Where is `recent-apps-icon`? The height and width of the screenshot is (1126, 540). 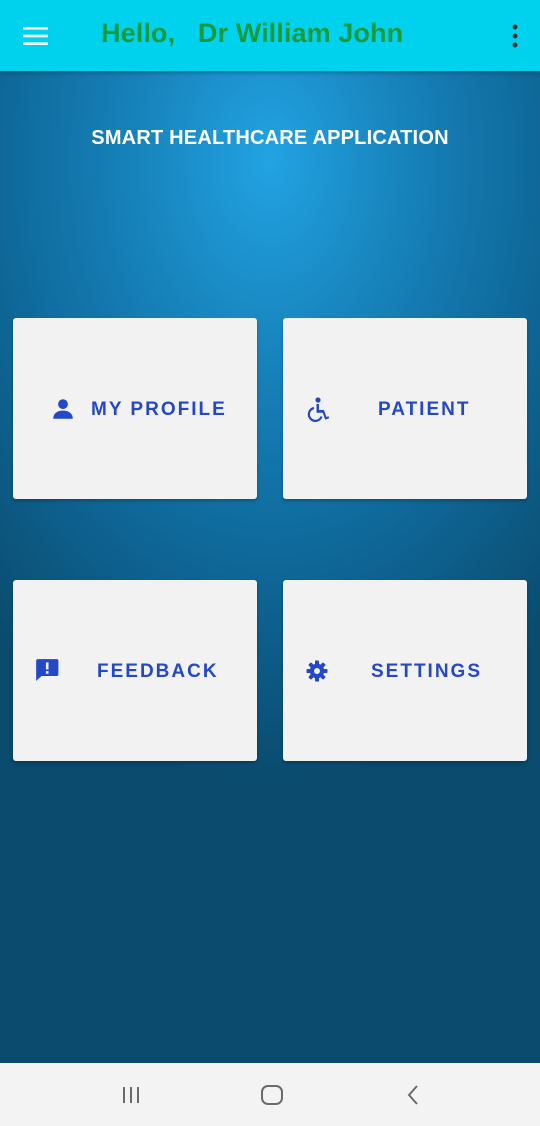
recent-apps-icon is located at coordinates (131, 1095).